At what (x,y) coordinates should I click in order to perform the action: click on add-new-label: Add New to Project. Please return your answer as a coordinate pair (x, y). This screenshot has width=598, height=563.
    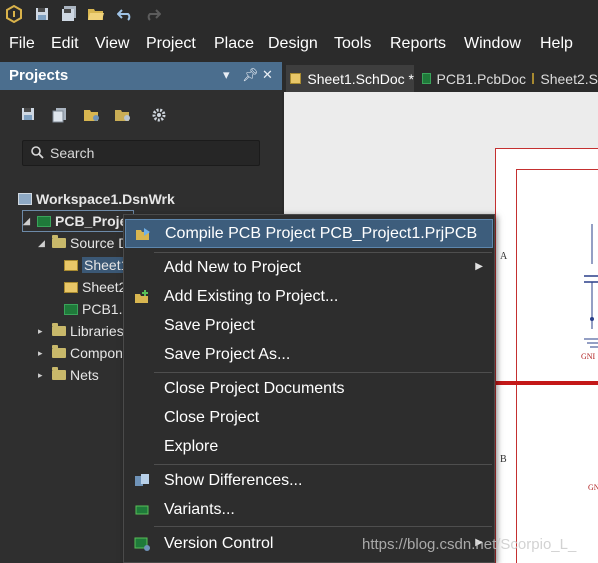
    Looking at the image, I should click on (232, 267).